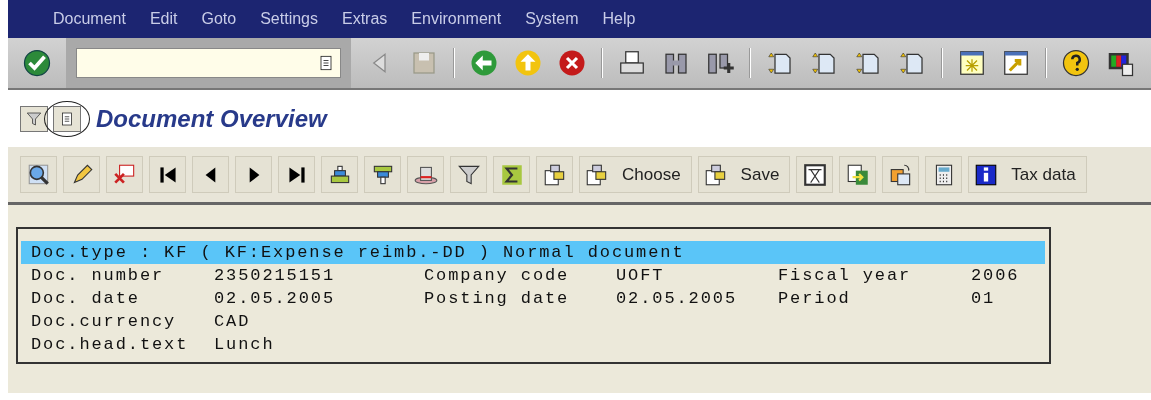 This screenshot has height=400, width=1151. What do you see at coordinates (497, 299) in the screenshot?
I see `field-label: Posting date` at bounding box center [497, 299].